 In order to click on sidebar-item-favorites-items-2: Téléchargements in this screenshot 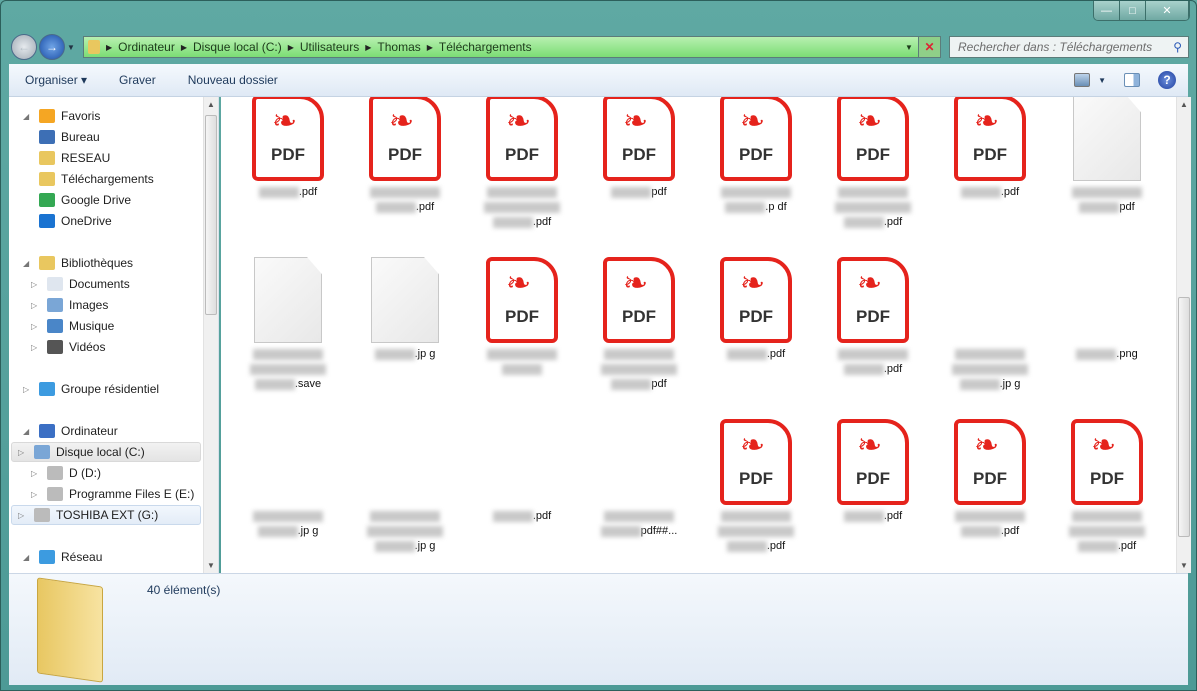, I will do `click(96, 179)`.